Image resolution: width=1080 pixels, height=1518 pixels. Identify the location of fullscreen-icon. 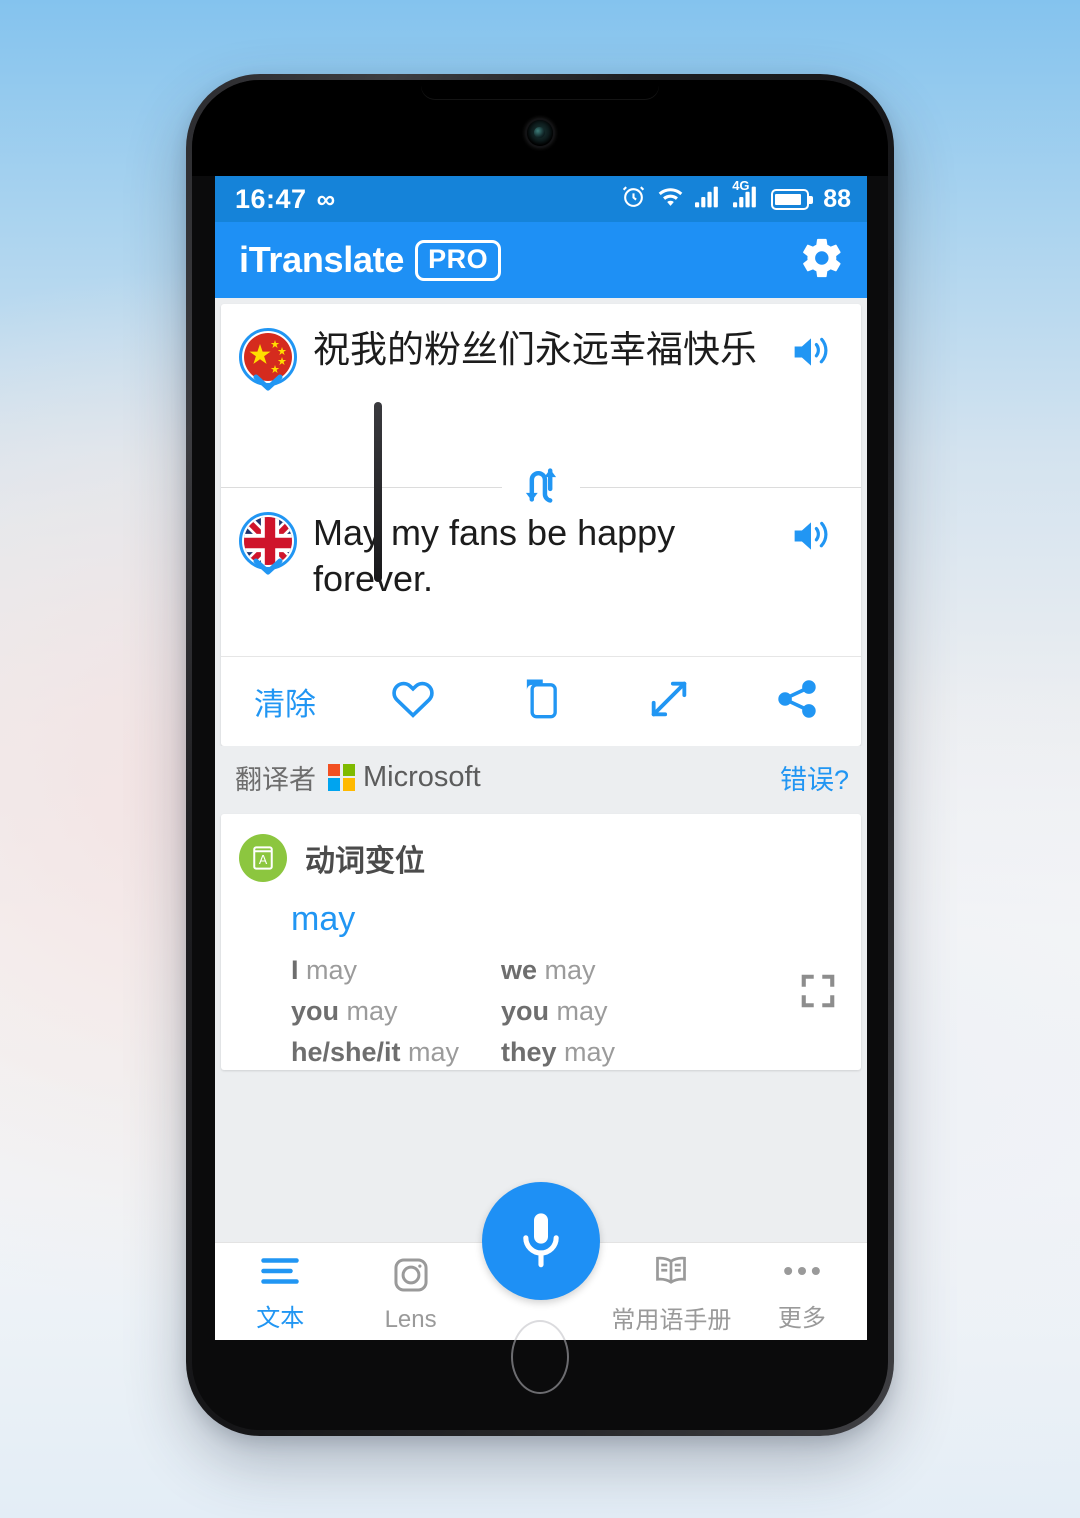
(818, 994).